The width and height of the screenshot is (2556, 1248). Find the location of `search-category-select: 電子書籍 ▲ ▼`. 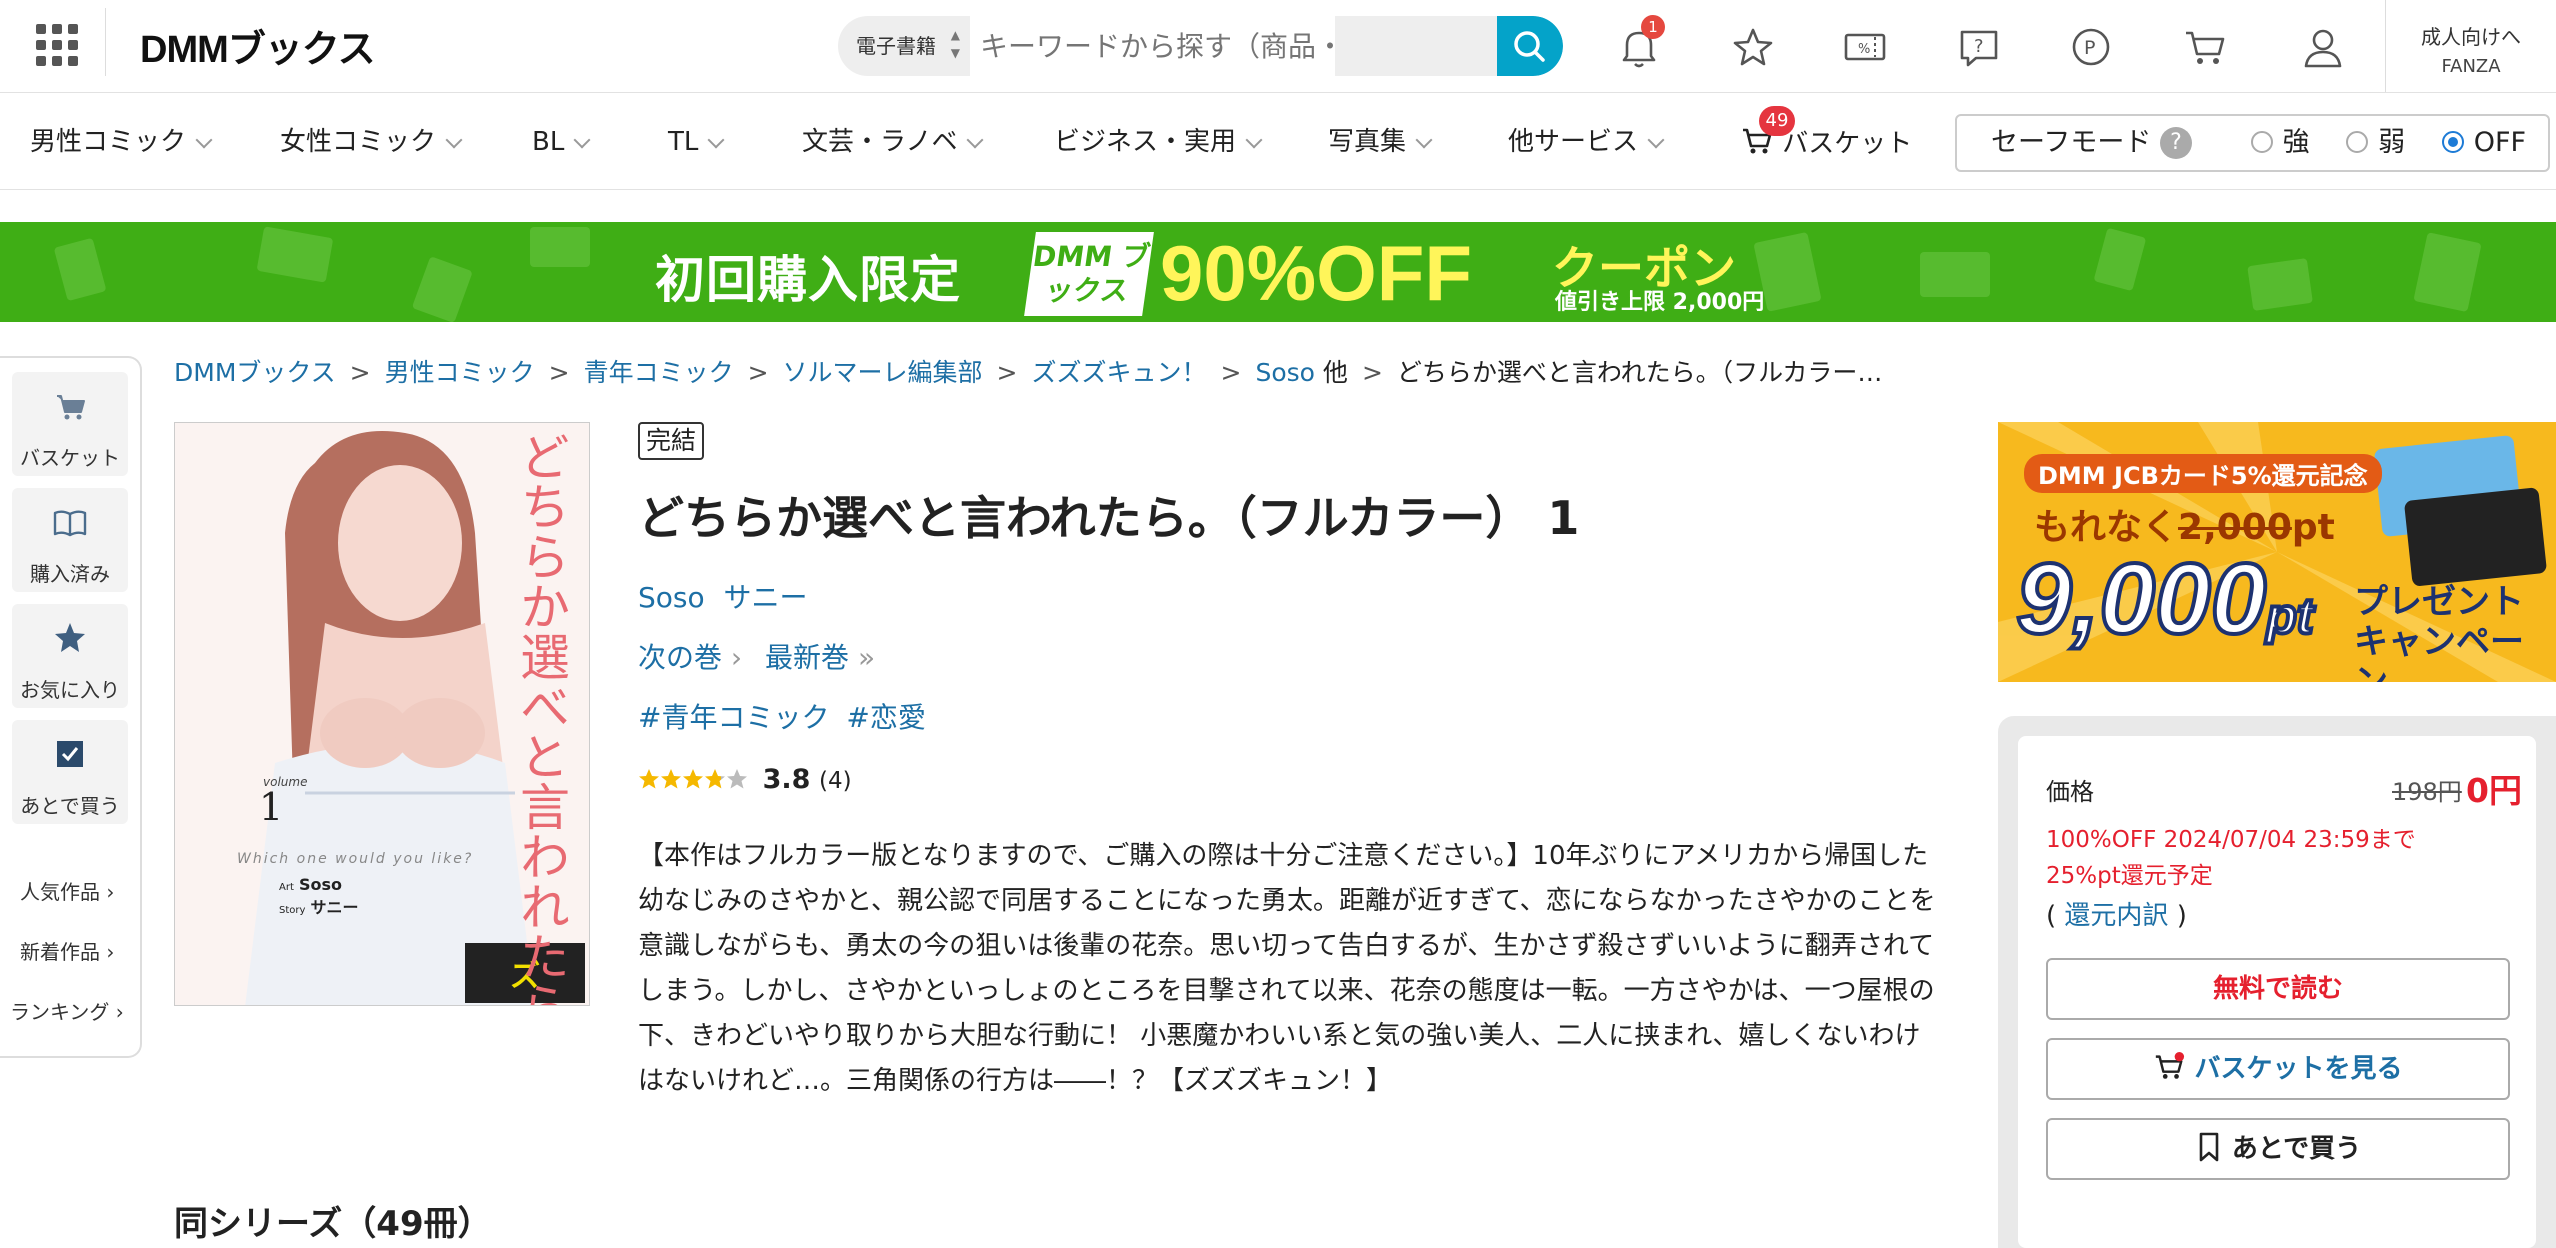

search-category-select: 電子書籍 ▲ ▼ is located at coordinates (904, 46).